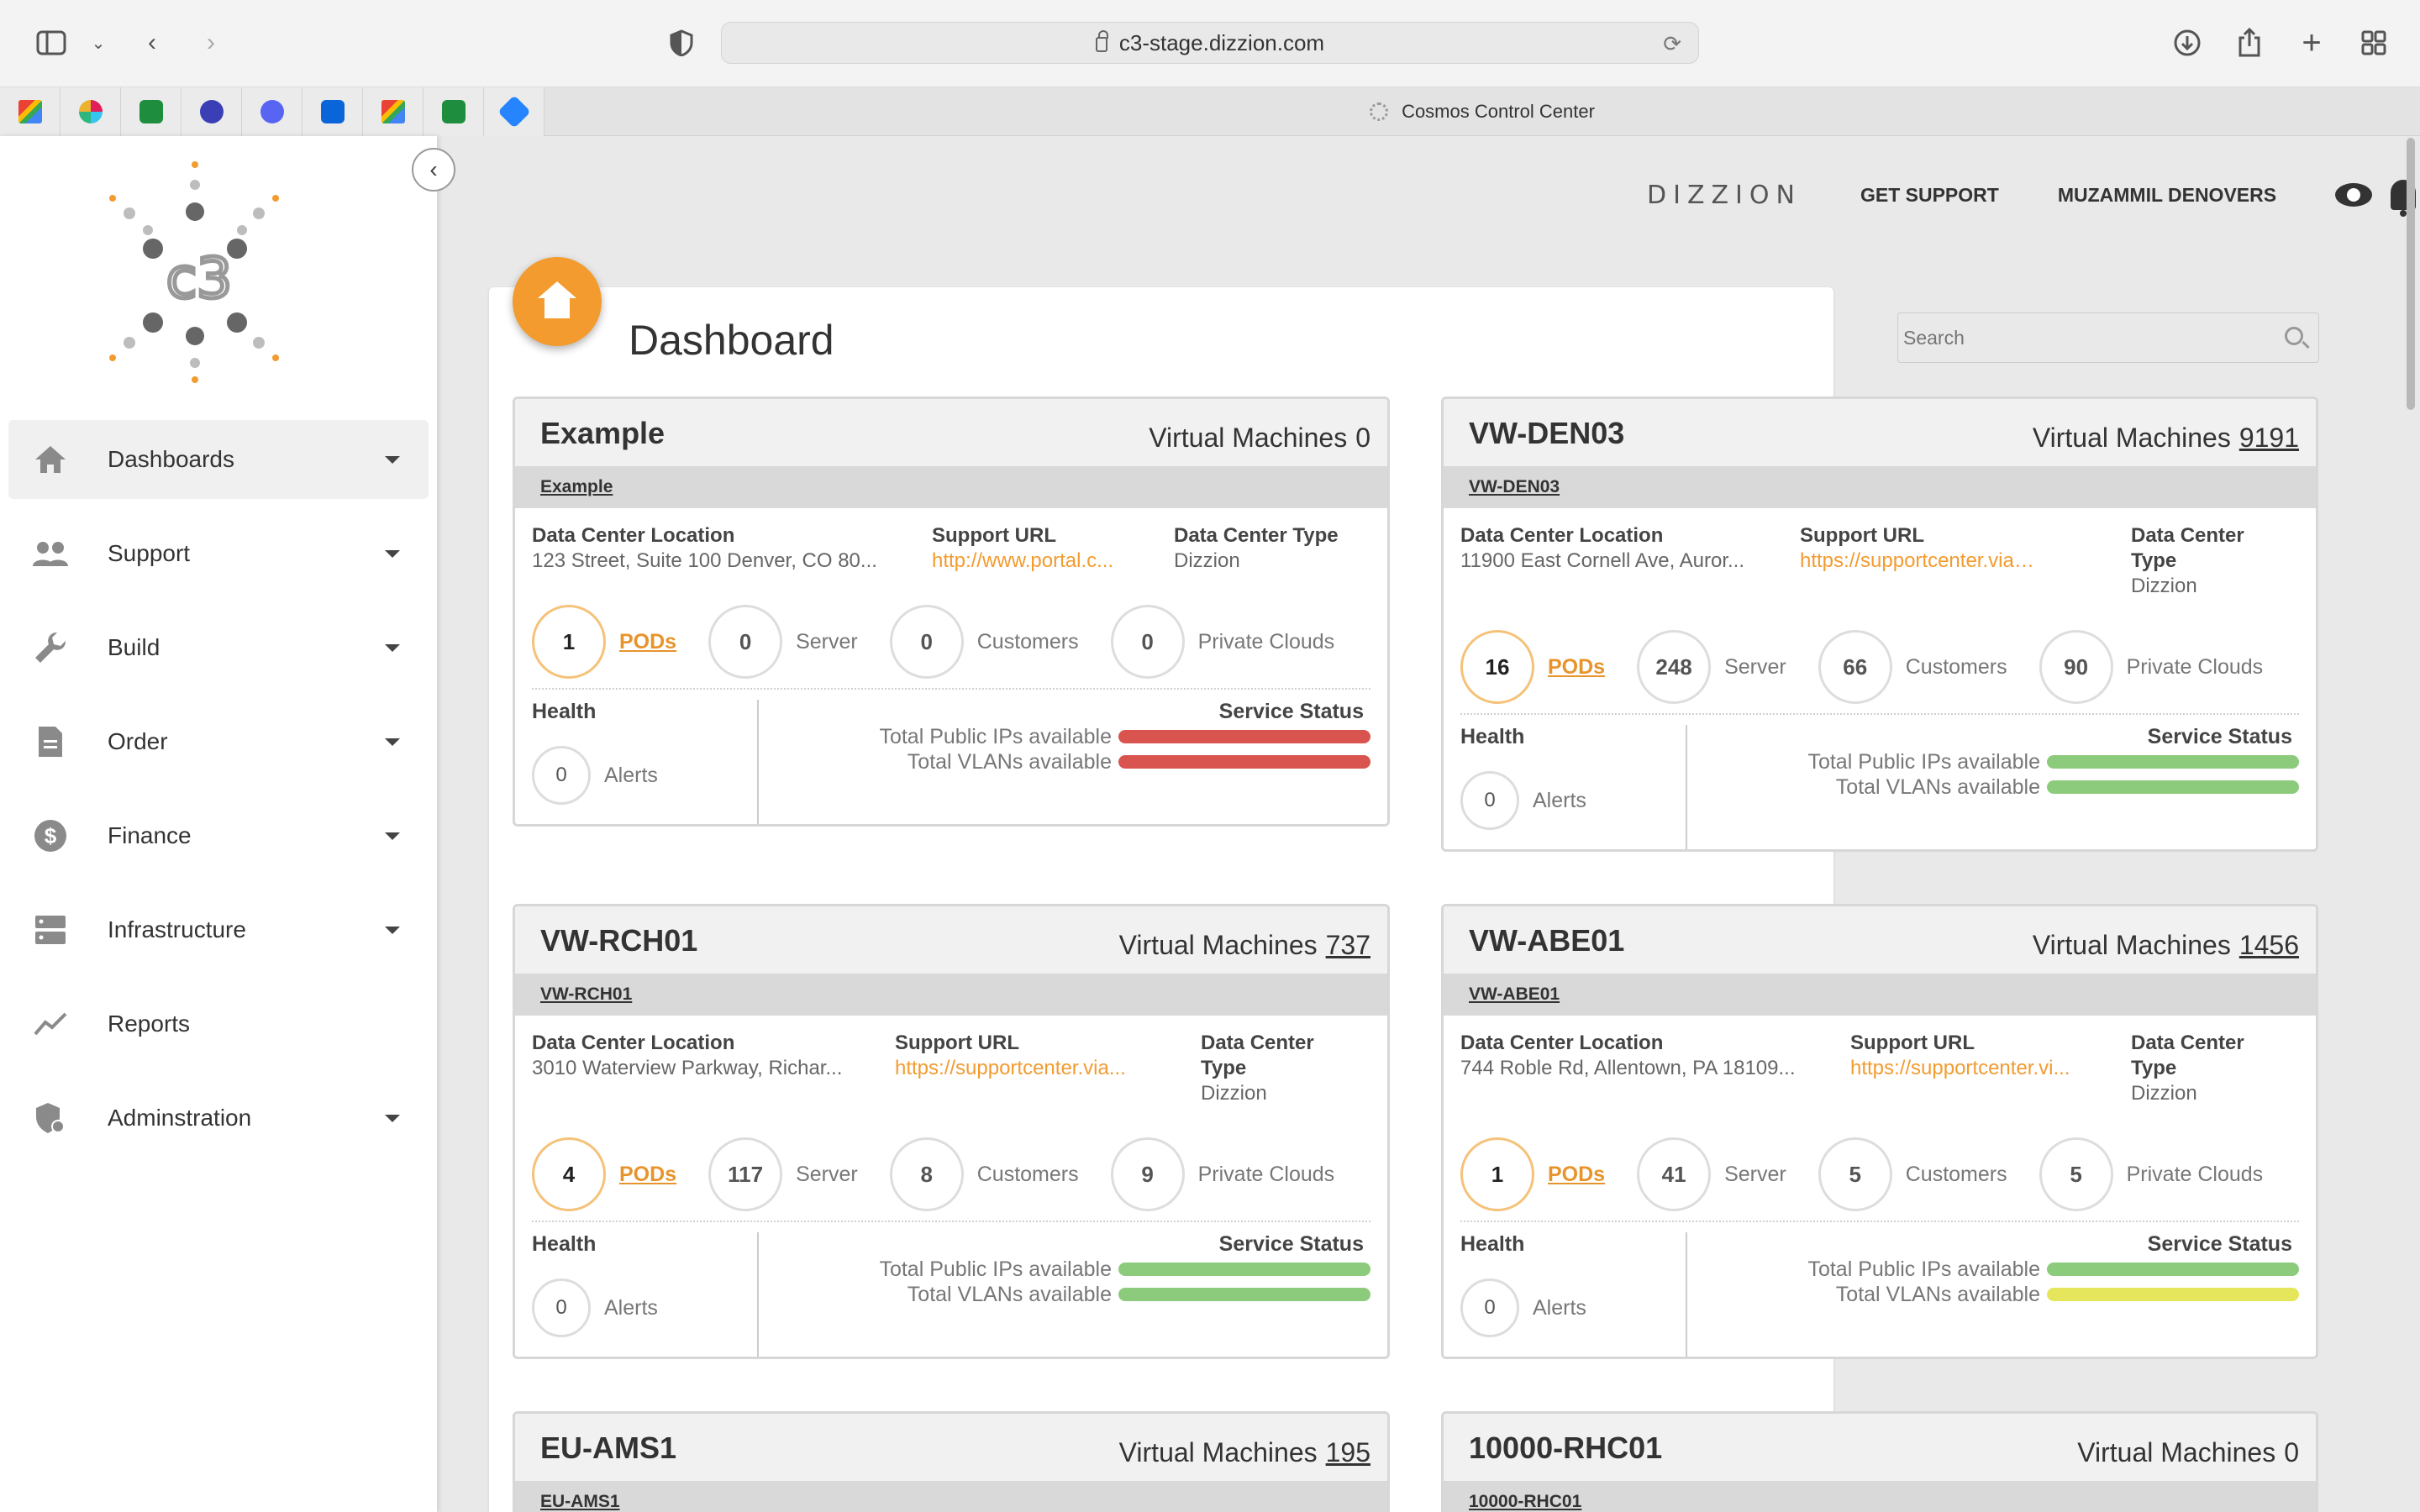 The width and height of the screenshot is (2420, 1512). I want to click on top-header: DIZZION GET SUPPORT MUZAMMIL DENOVERS, so click(2032, 195).